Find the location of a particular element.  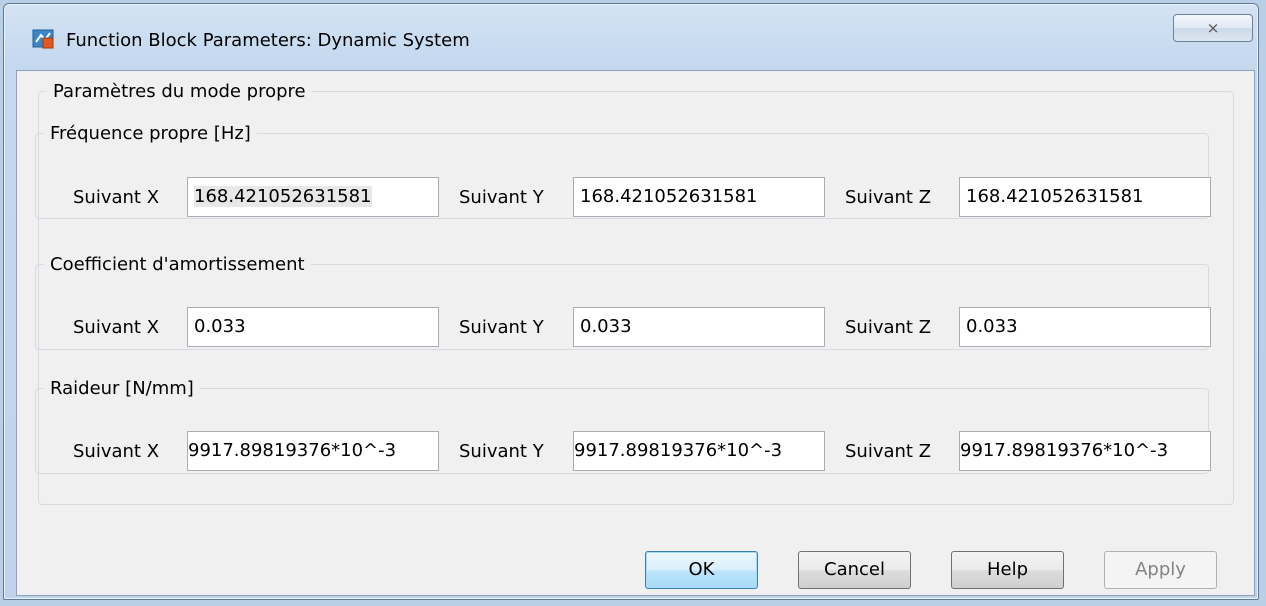

damping-y-input: 0.033 is located at coordinates (699, 327).